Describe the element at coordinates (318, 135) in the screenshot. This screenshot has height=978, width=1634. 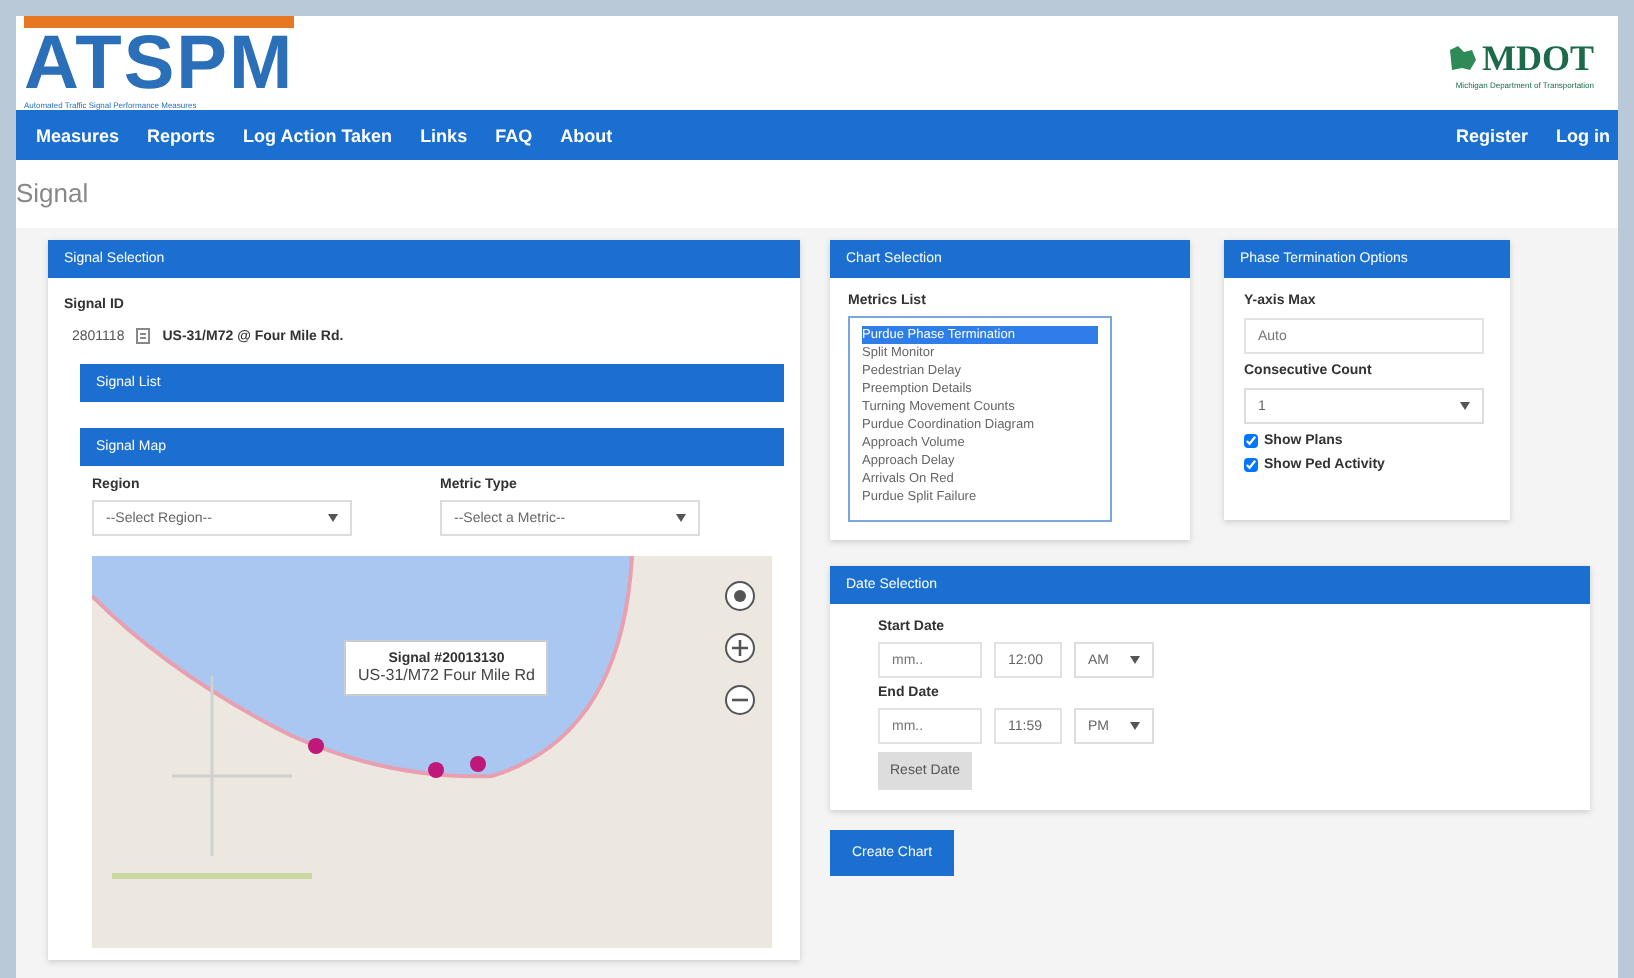
I see `nav-link: Log Action Taken` at that location.